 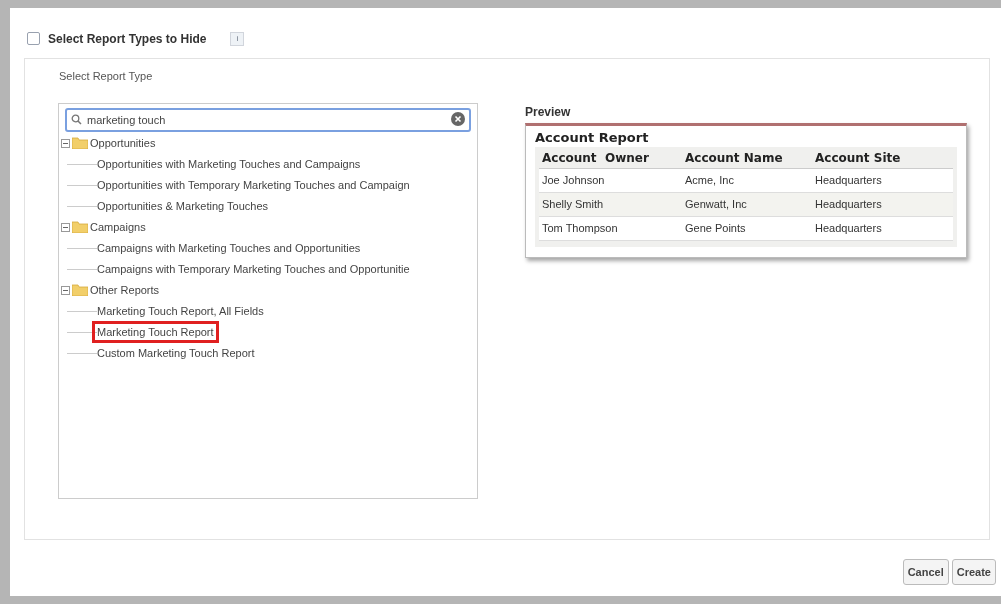 I want to click on section-label: Select Report Type, so click(x=106, y=76).